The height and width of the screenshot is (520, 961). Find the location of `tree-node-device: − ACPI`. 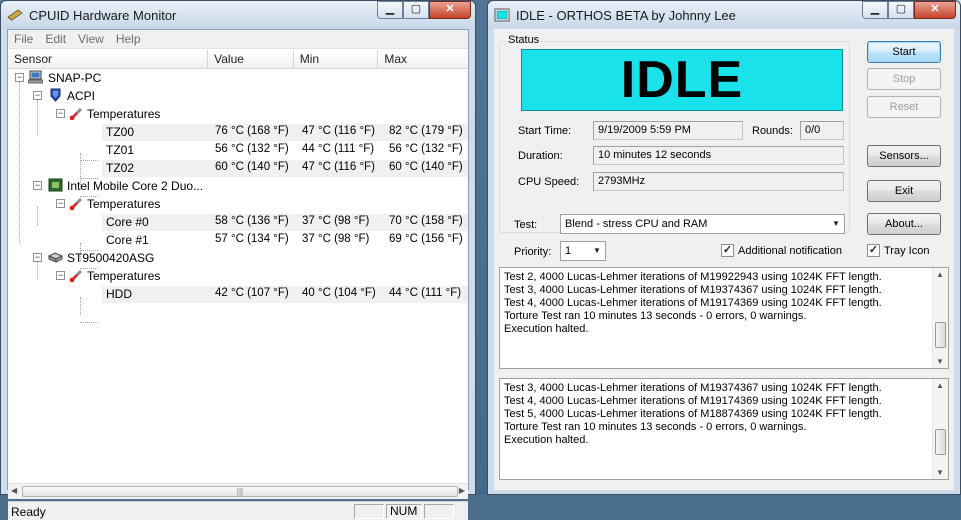

tree-node-device: − ACPI is located at coordinates (238, 96).